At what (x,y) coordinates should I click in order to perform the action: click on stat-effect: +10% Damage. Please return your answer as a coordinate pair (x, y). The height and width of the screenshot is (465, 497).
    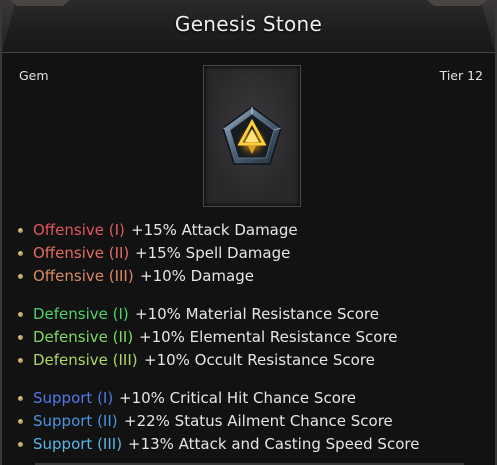
    Looking at the image, I should click on (197, 276).